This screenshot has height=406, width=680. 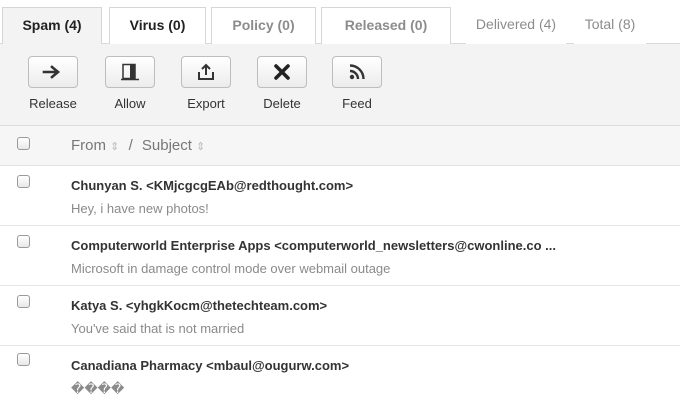 What do you see at coordinates (263, 25) in the screenshot?
I see `tab-policy: Policy (0)` at bounding box center [263, 25].